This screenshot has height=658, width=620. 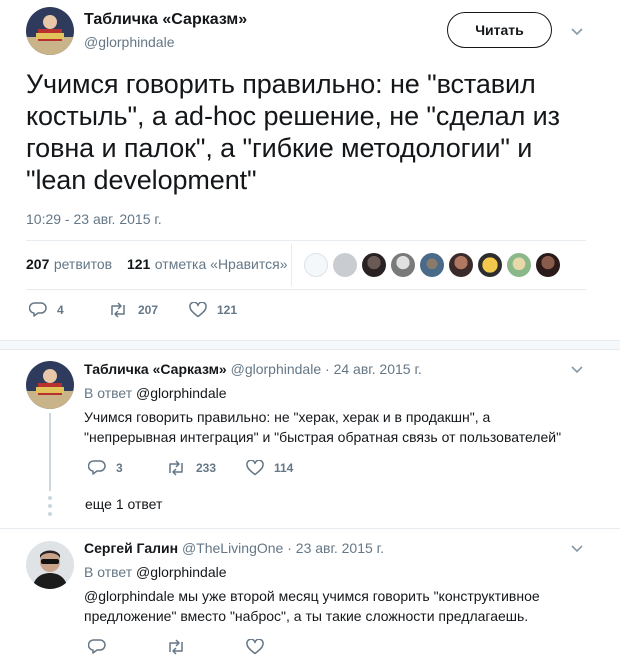 What do you see at coordinates (83, 264) in the screenshot?
I see `retweets-label: ретвитов` at bounding box center [83, 264].